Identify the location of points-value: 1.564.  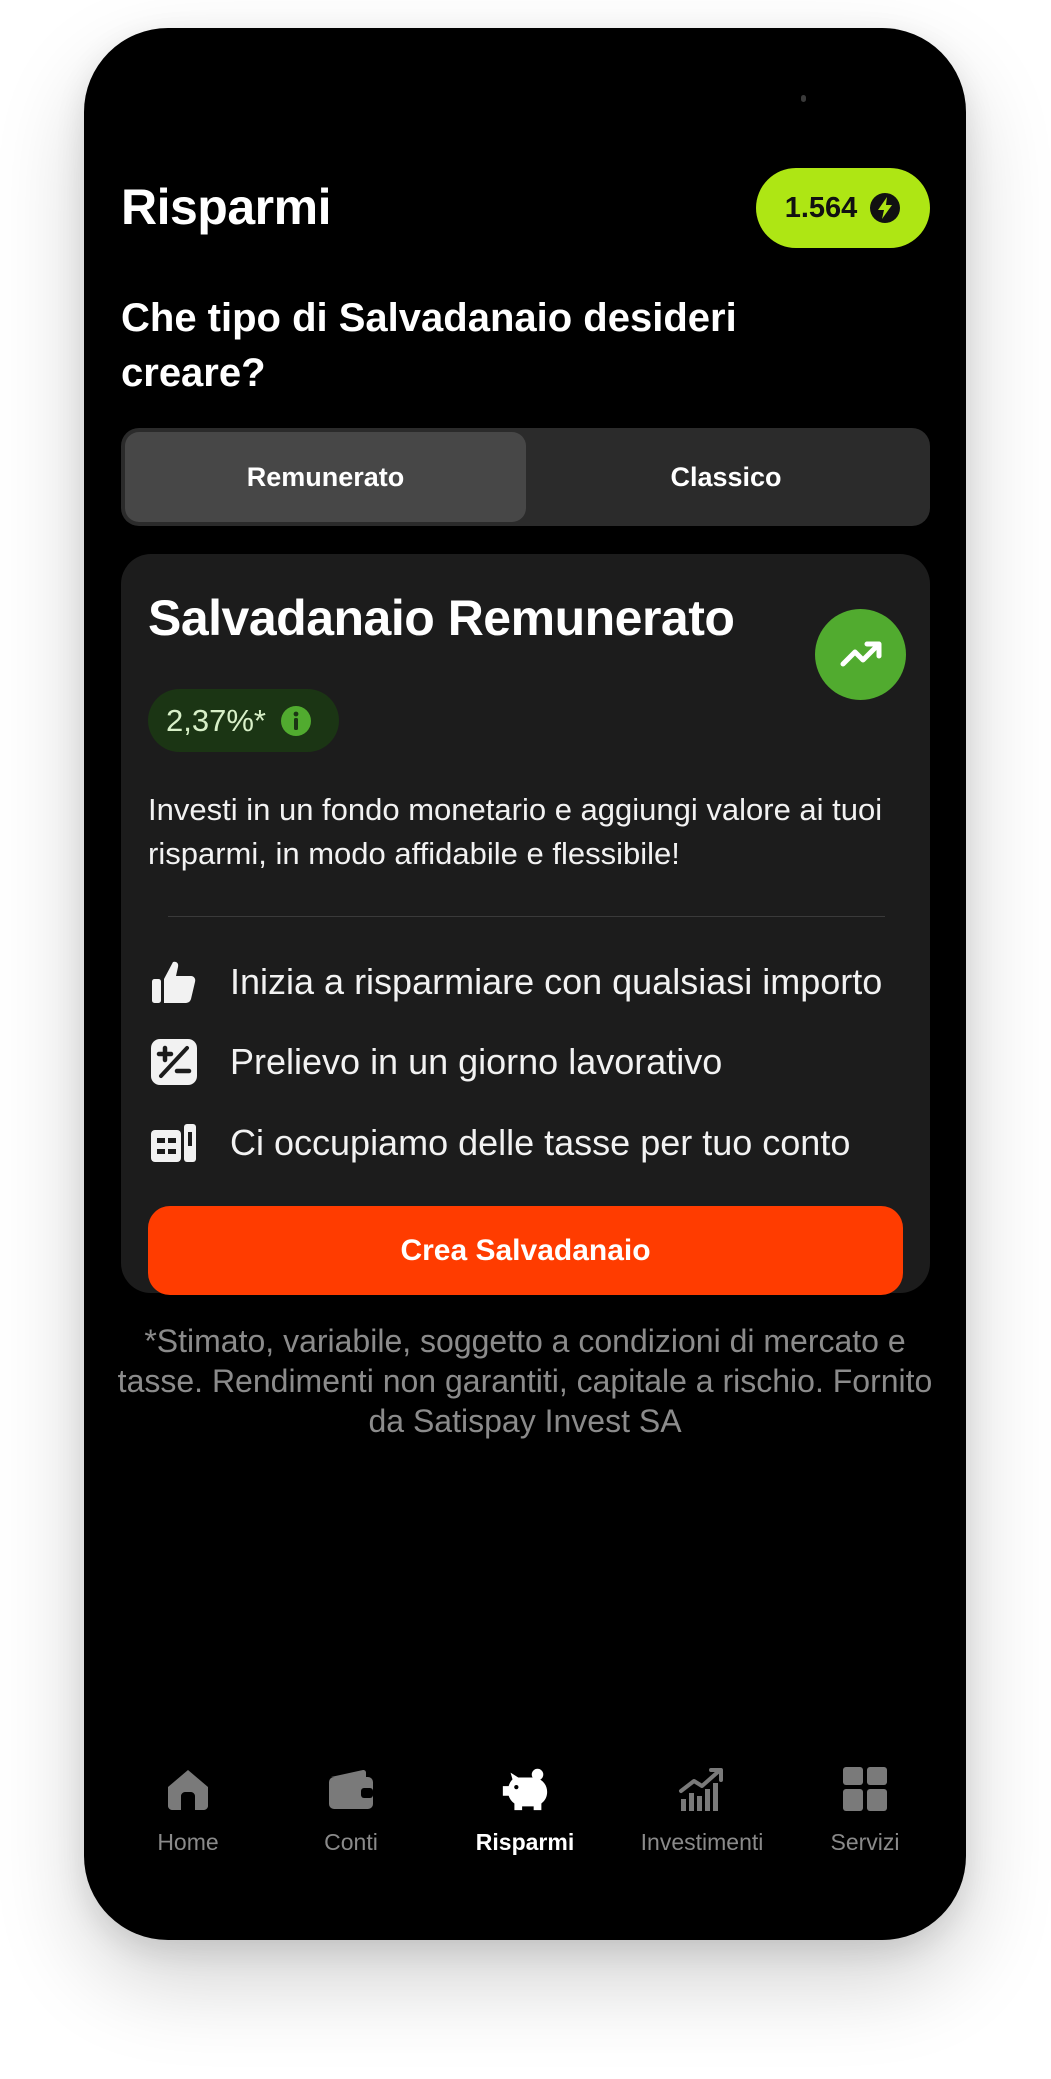
(821, 207).